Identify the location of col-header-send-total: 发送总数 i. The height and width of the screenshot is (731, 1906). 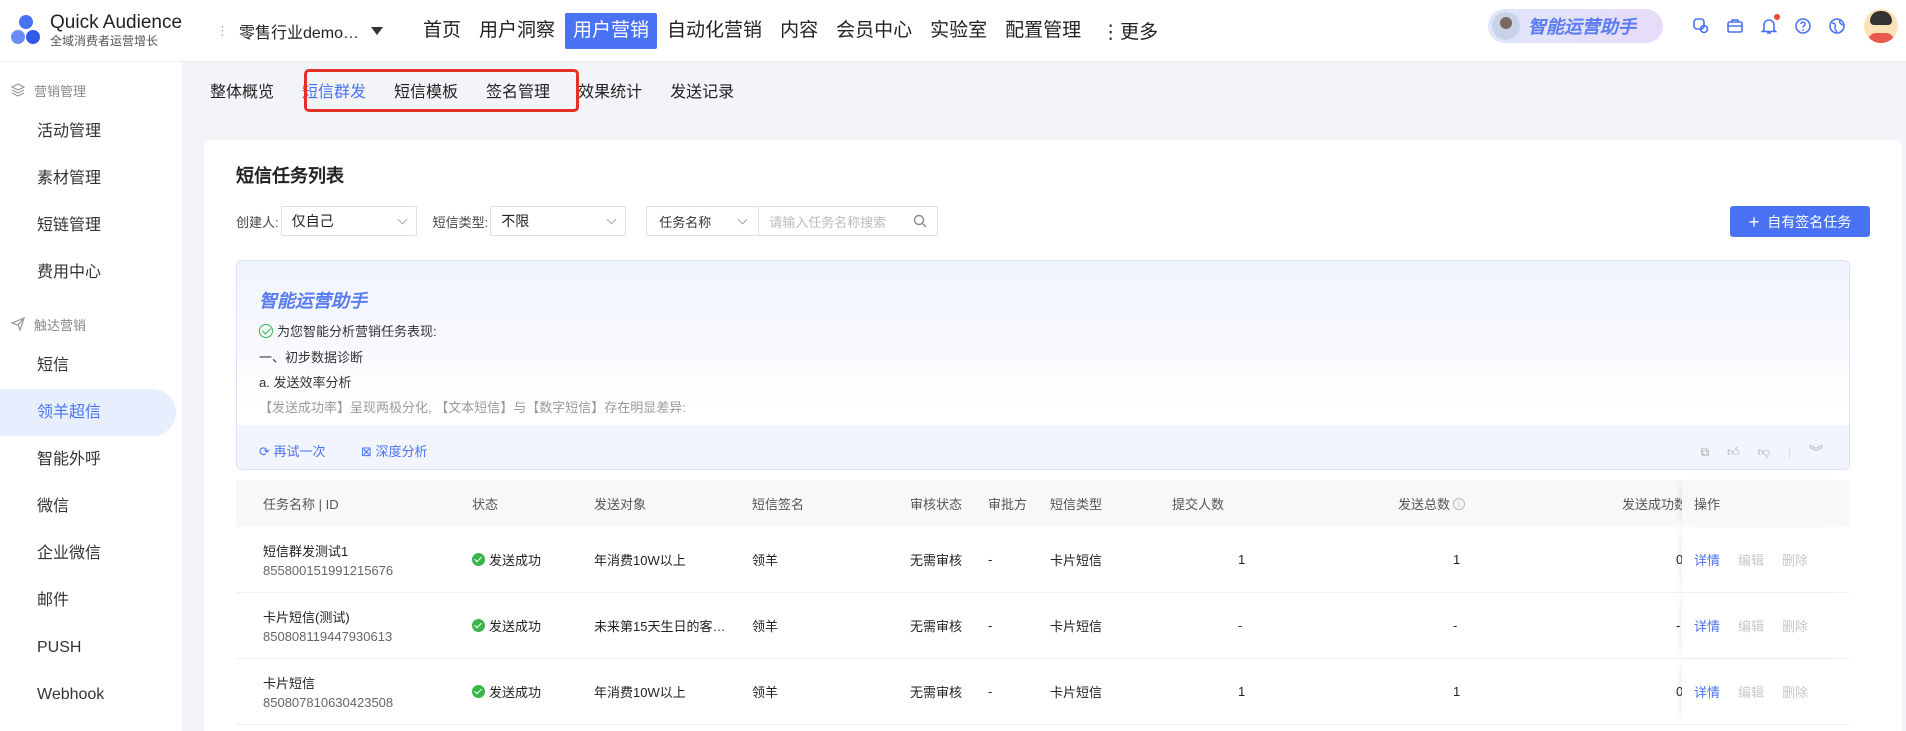
(1432, 503).